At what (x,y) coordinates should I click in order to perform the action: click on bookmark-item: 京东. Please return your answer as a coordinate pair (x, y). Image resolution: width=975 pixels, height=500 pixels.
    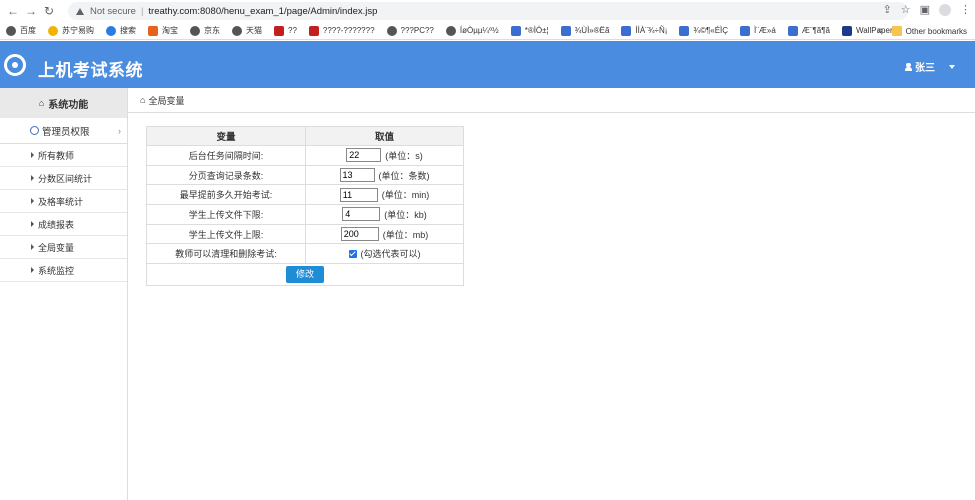
    Looking at the image, I should click on (205, 30).